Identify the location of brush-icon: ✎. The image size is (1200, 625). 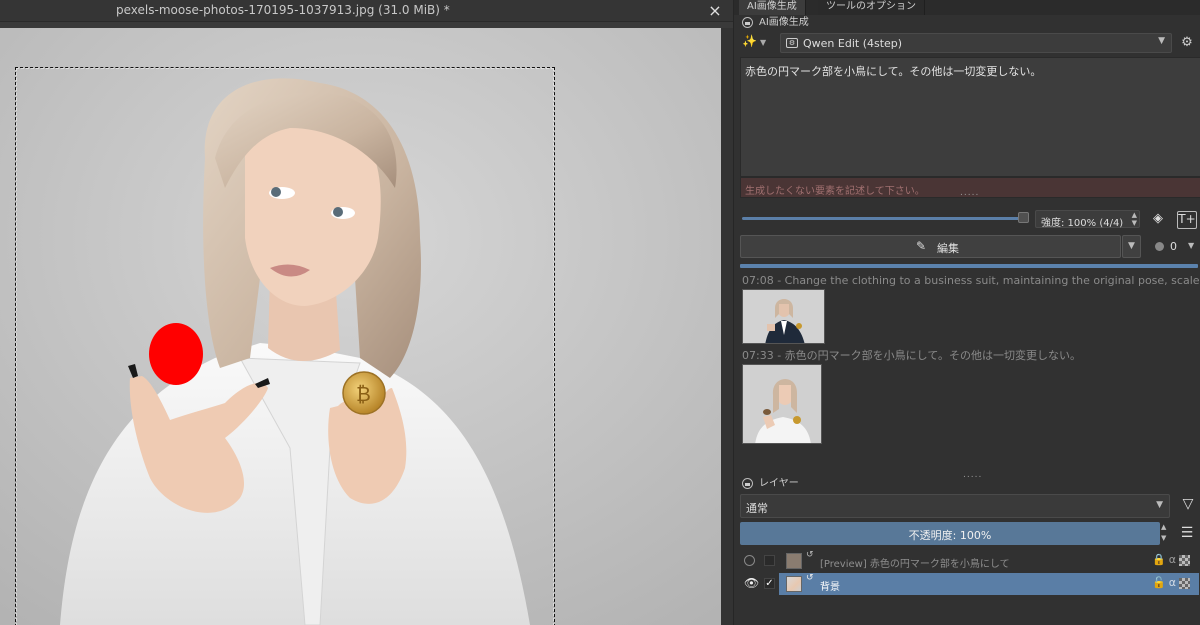
(921, 246).